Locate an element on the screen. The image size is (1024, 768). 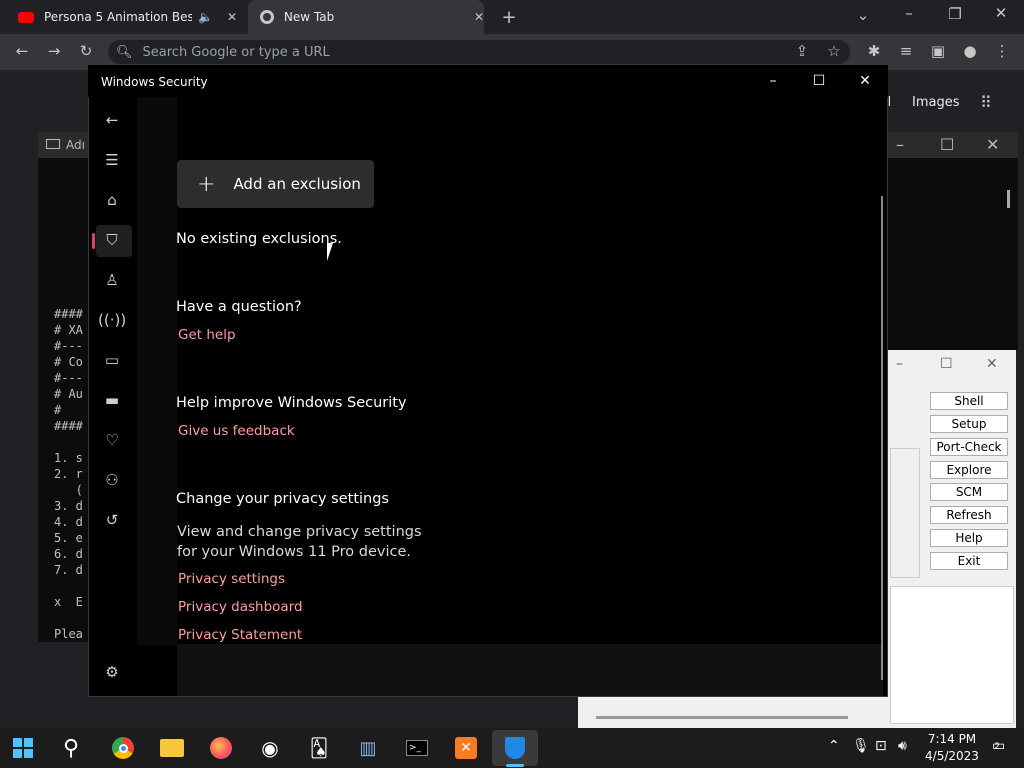
profile-icon: ● is located at coordinates (970, 51).